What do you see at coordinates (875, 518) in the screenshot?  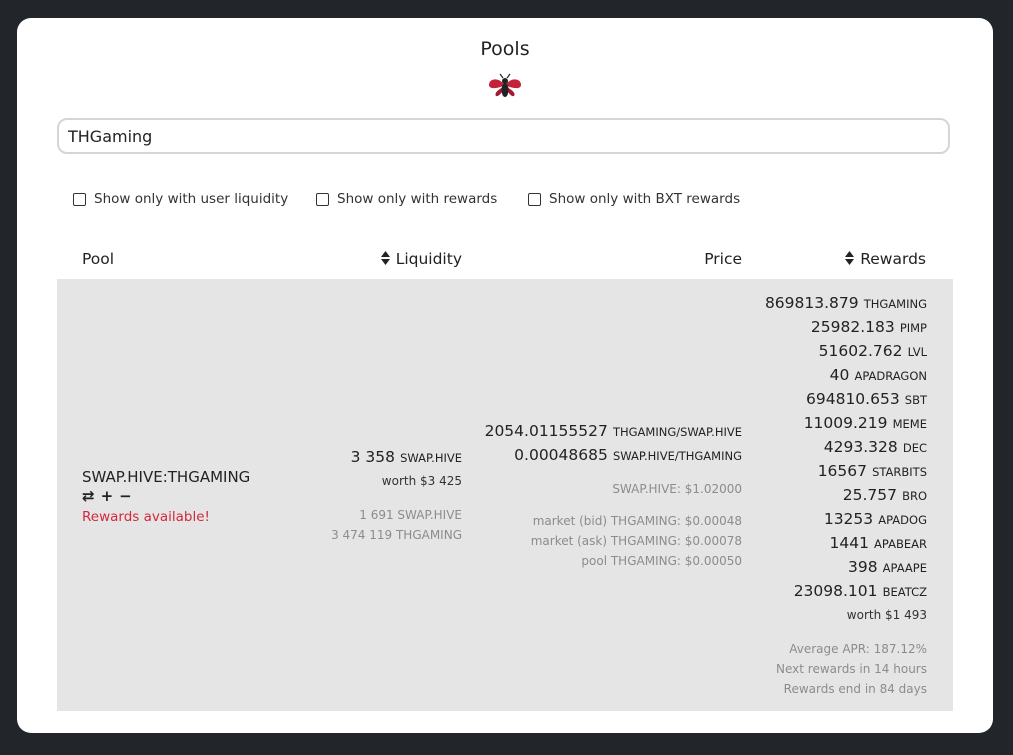 I see `reward-item: 13253 APADOG` at bounding box center [875, 518].